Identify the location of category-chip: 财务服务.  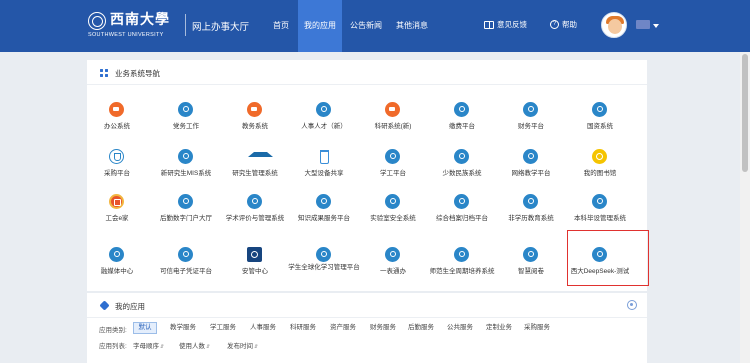
(383, 328).